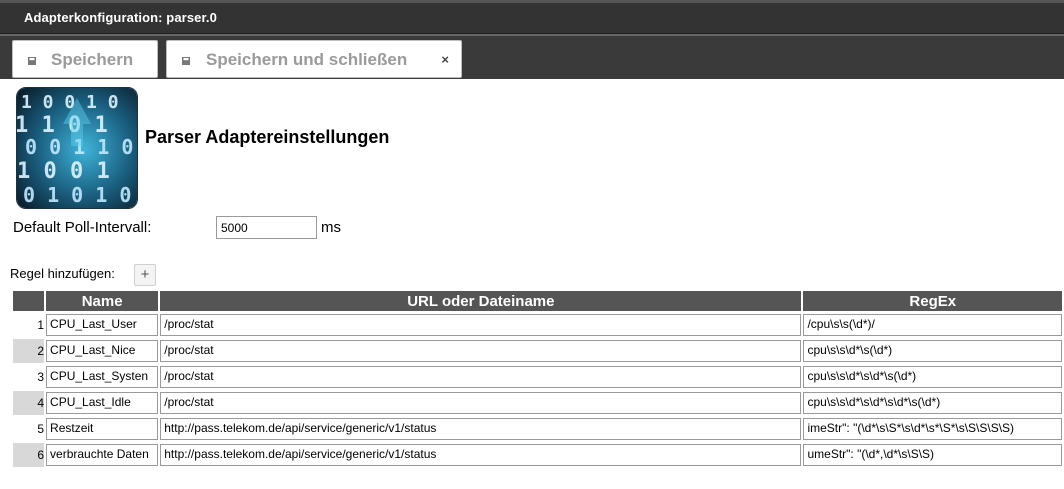 Image resolution: width=1064 pixels, height=489 pixels. I want to click on rule-regex-input: umeStr": "(\d*,\d*\s\S\S), so click(932, 455).